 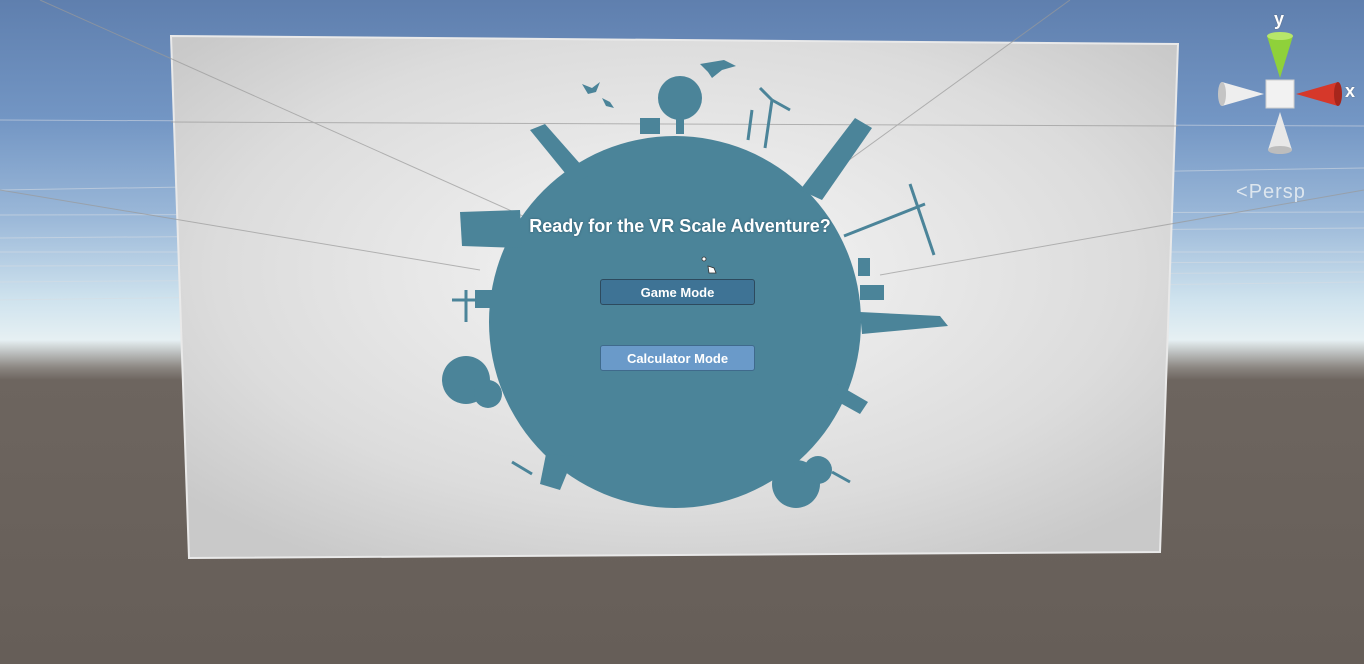 I want to click on cursor-icon, so click(x=709, y=265).